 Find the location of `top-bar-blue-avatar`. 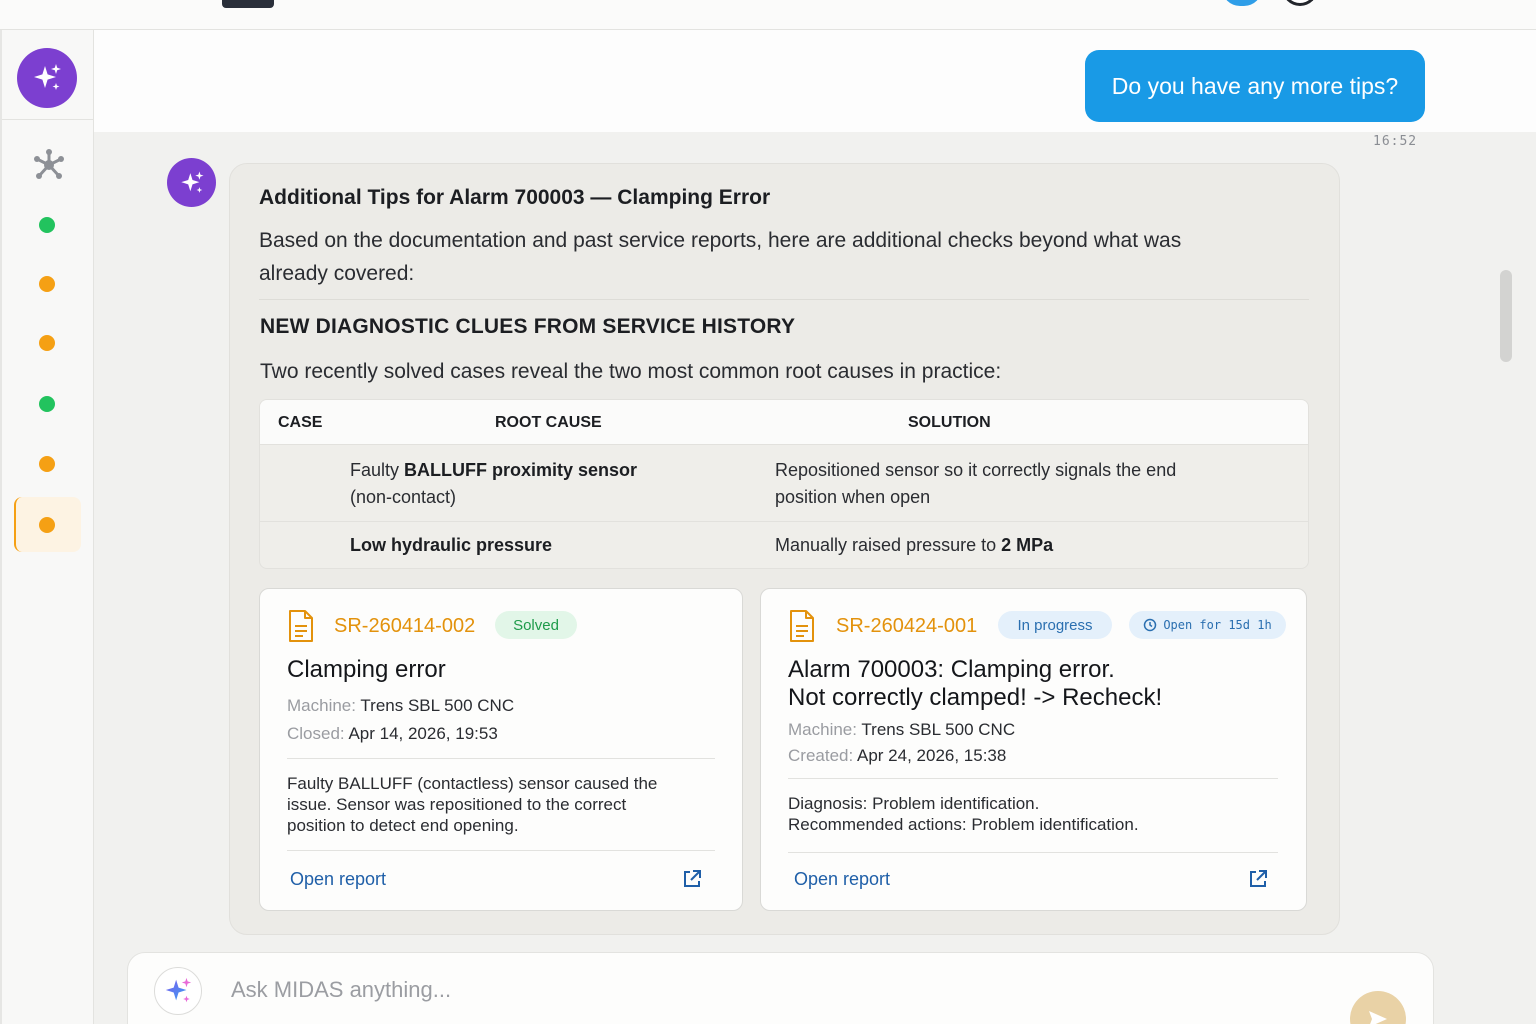

top-bar-blue-avatar is located at coordinates (1242, 3).